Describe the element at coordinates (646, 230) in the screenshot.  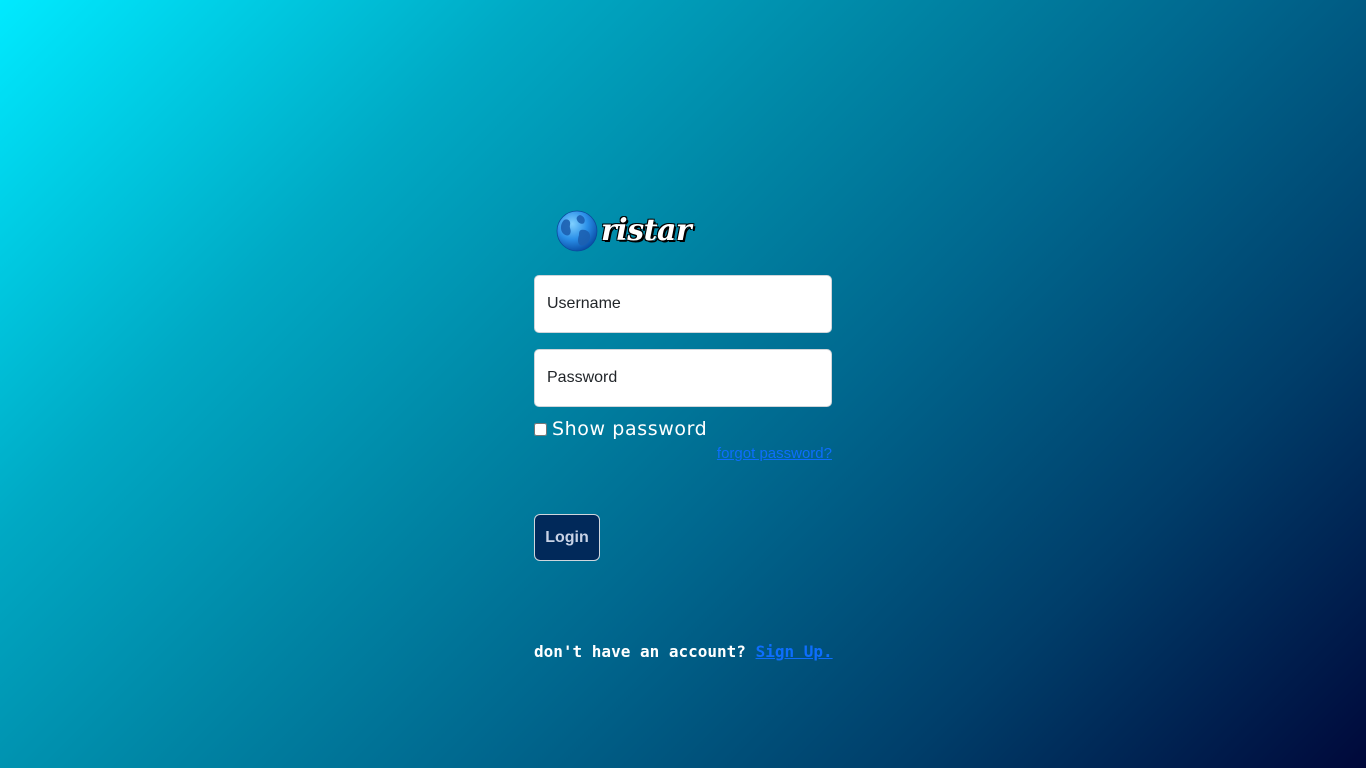
I see `brand-name: ristar` at that location.